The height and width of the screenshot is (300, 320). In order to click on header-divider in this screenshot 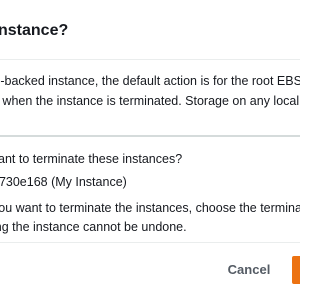, I will do `click(150, 59)`.